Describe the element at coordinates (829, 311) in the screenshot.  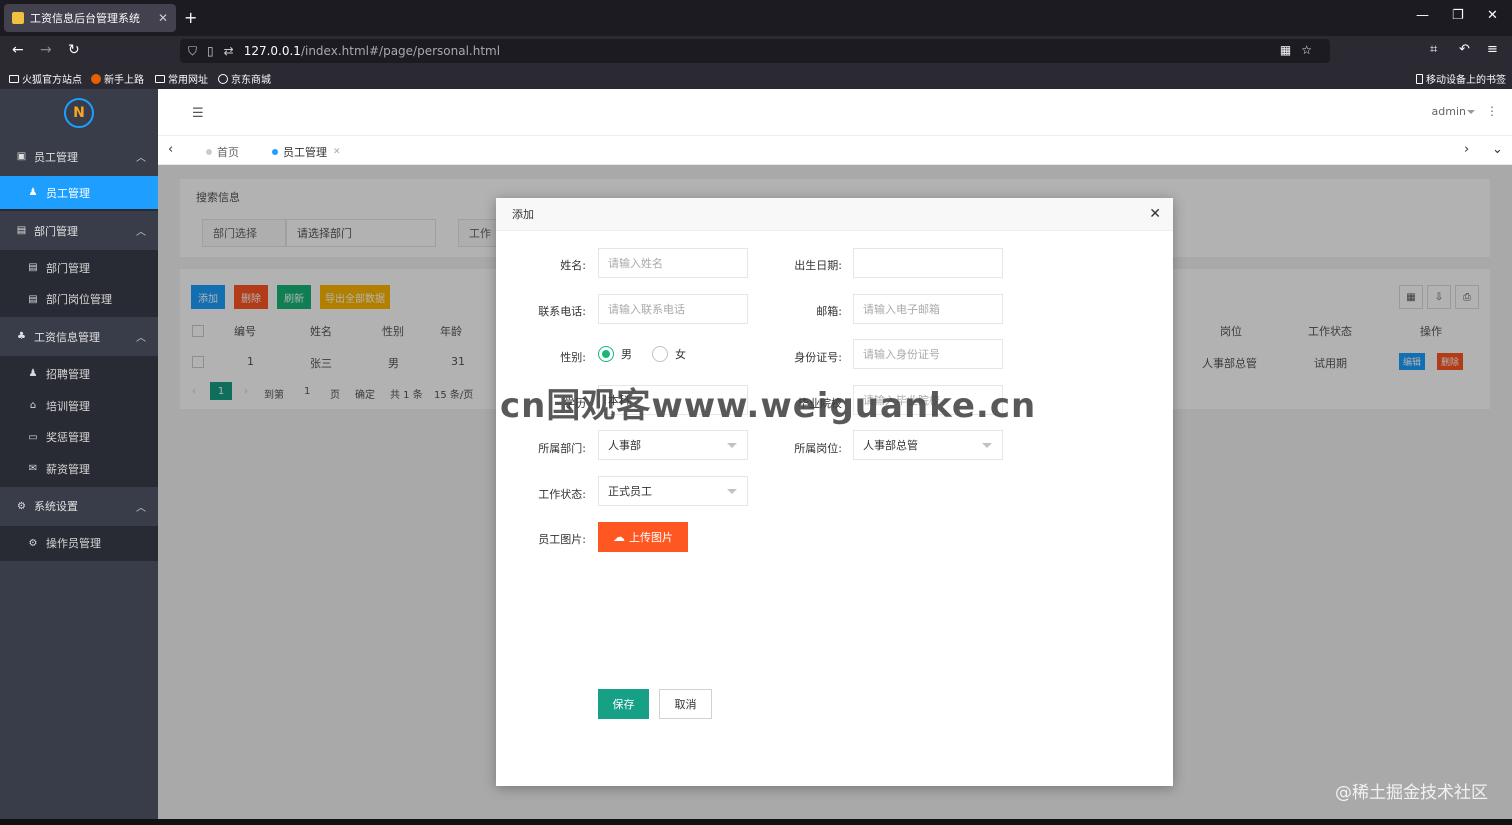
I see `email-label: 邮箱:` at that location.